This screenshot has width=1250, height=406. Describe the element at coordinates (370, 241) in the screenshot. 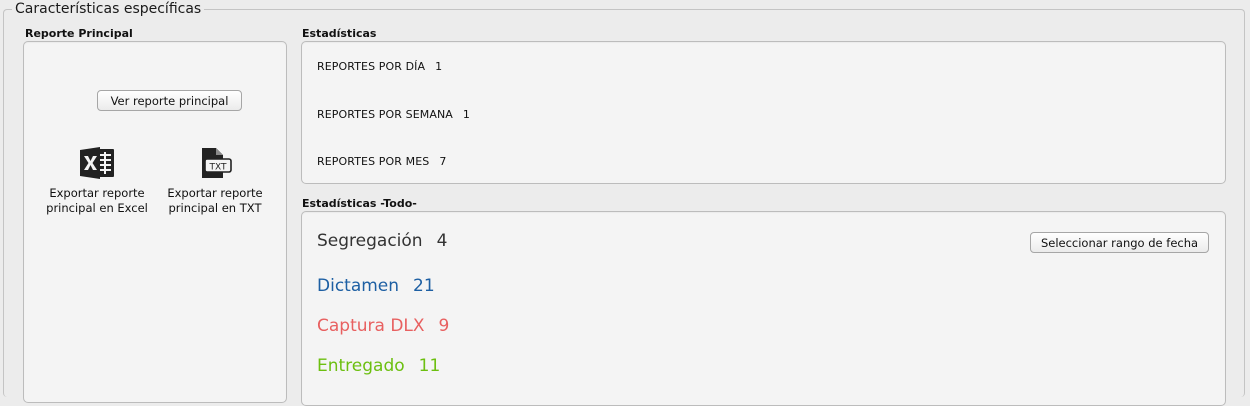

I see `todo-label: Segregación` at that location.